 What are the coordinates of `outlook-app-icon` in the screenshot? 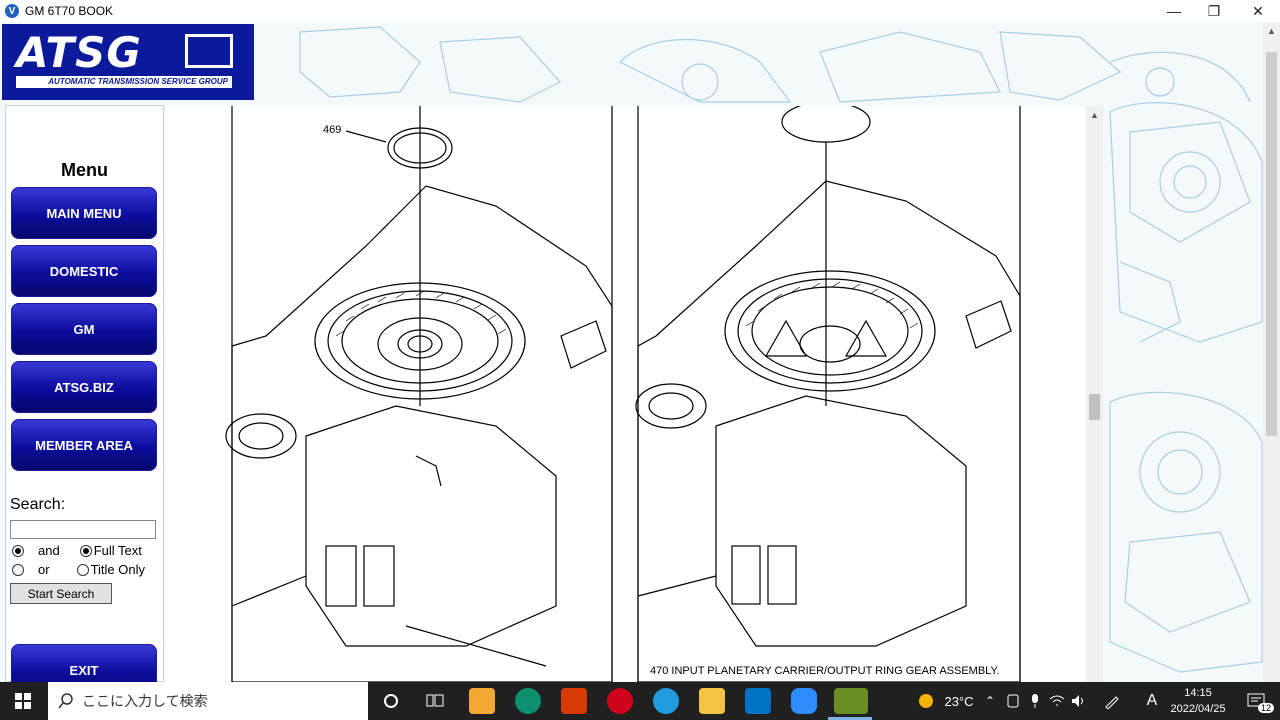 It's located at (758, 701).